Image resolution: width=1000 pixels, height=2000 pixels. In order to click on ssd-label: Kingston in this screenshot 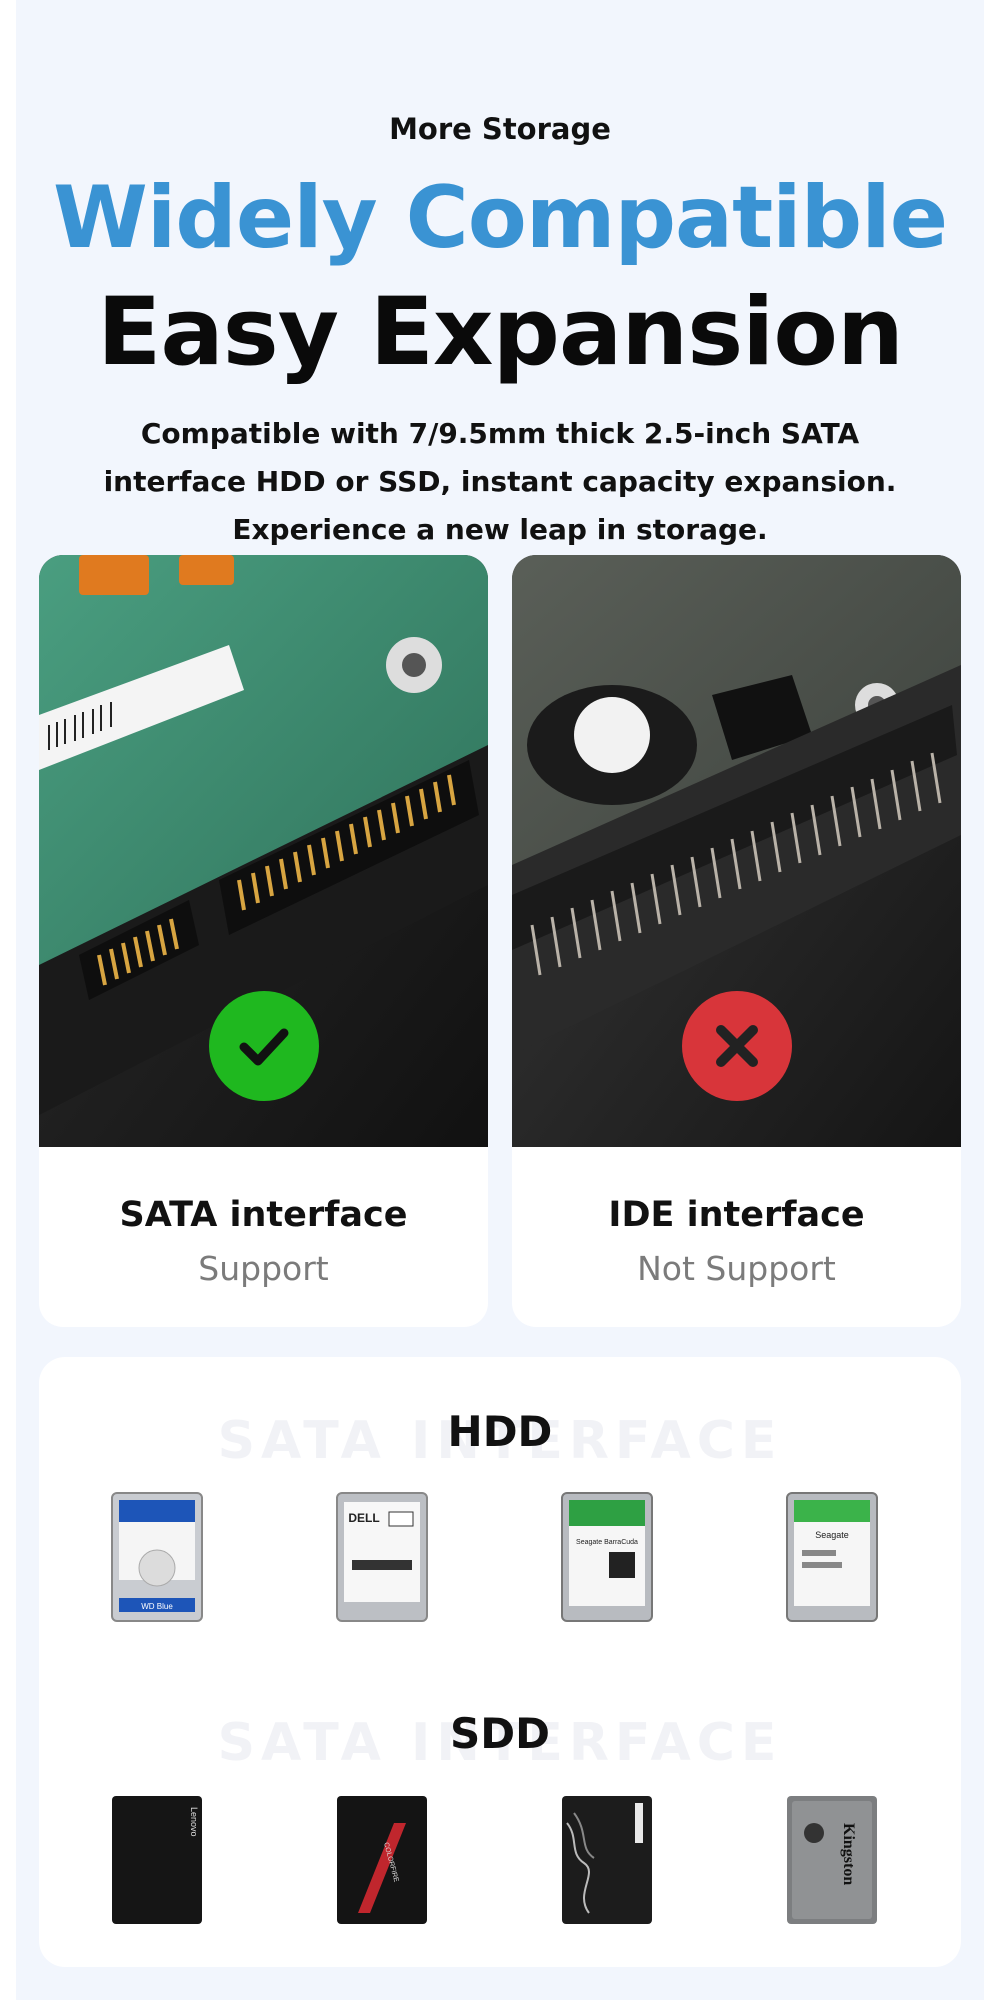, I will do `click(848, 1854)`.